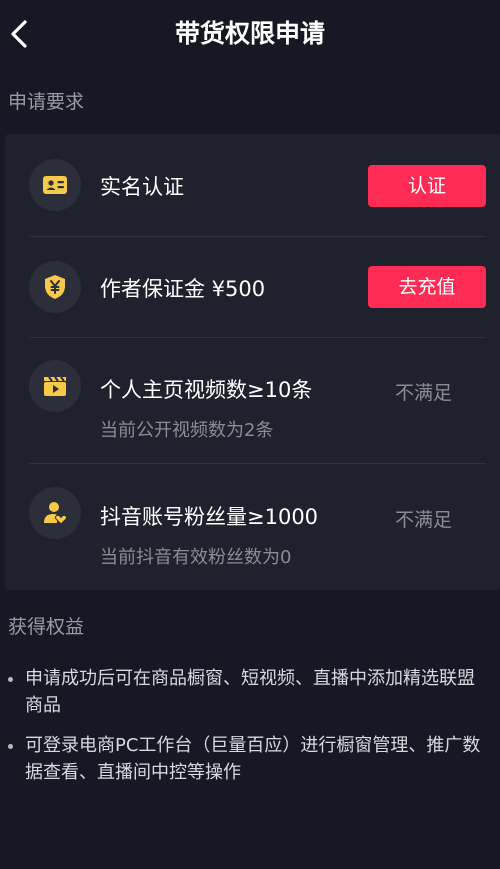  Describe the element at coordinates (55, 185) in the screenshot. I see `id-card-icon` at that location.